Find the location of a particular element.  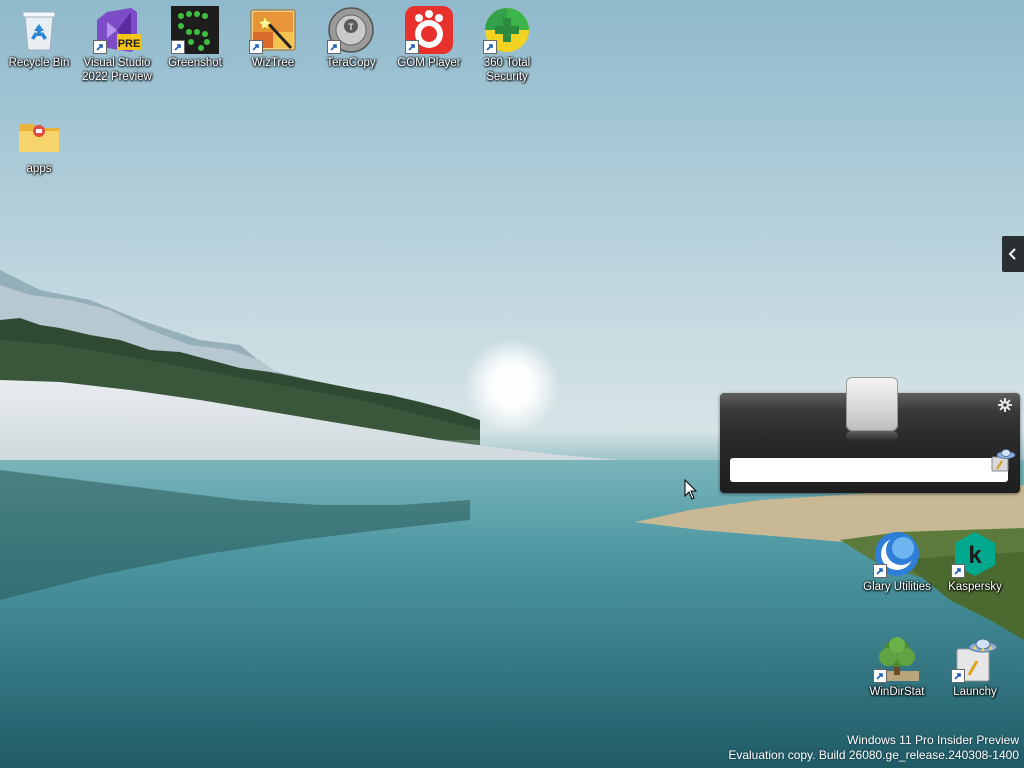

greenshot-label: Greenshot is located at coordinates (195, 63).